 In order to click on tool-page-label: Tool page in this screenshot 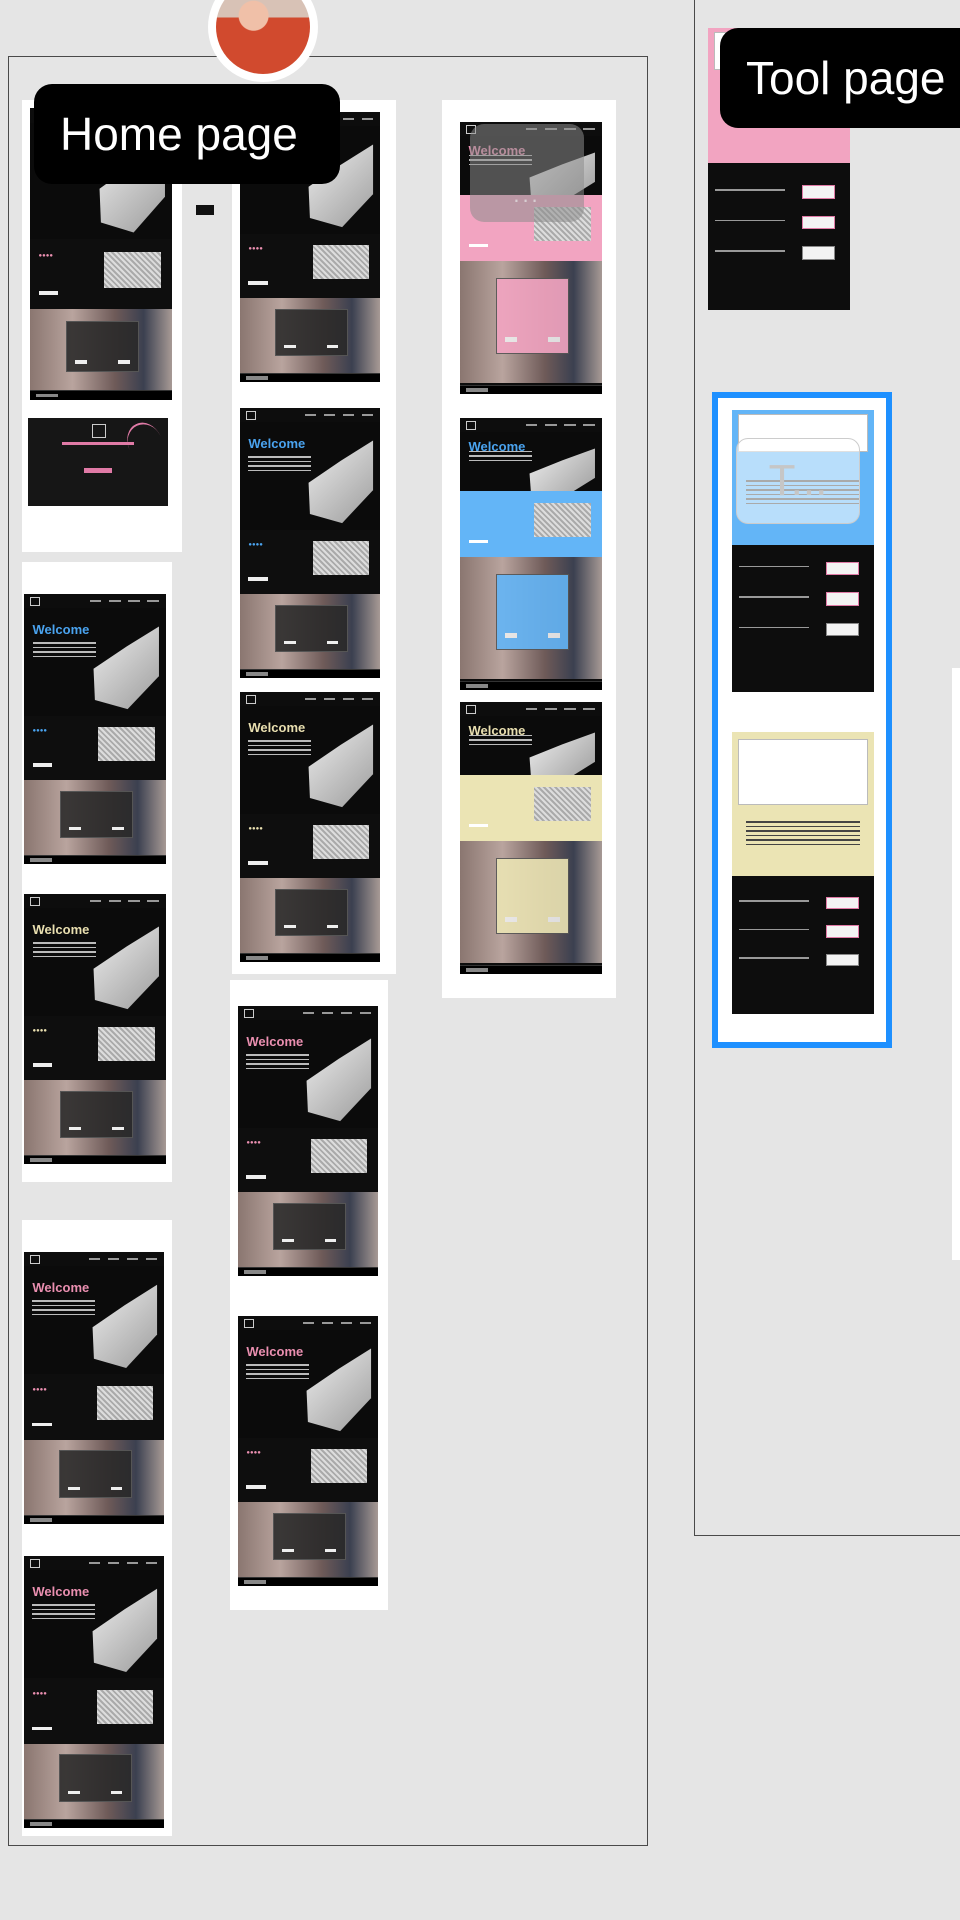, I will do `click(840, 78)`.